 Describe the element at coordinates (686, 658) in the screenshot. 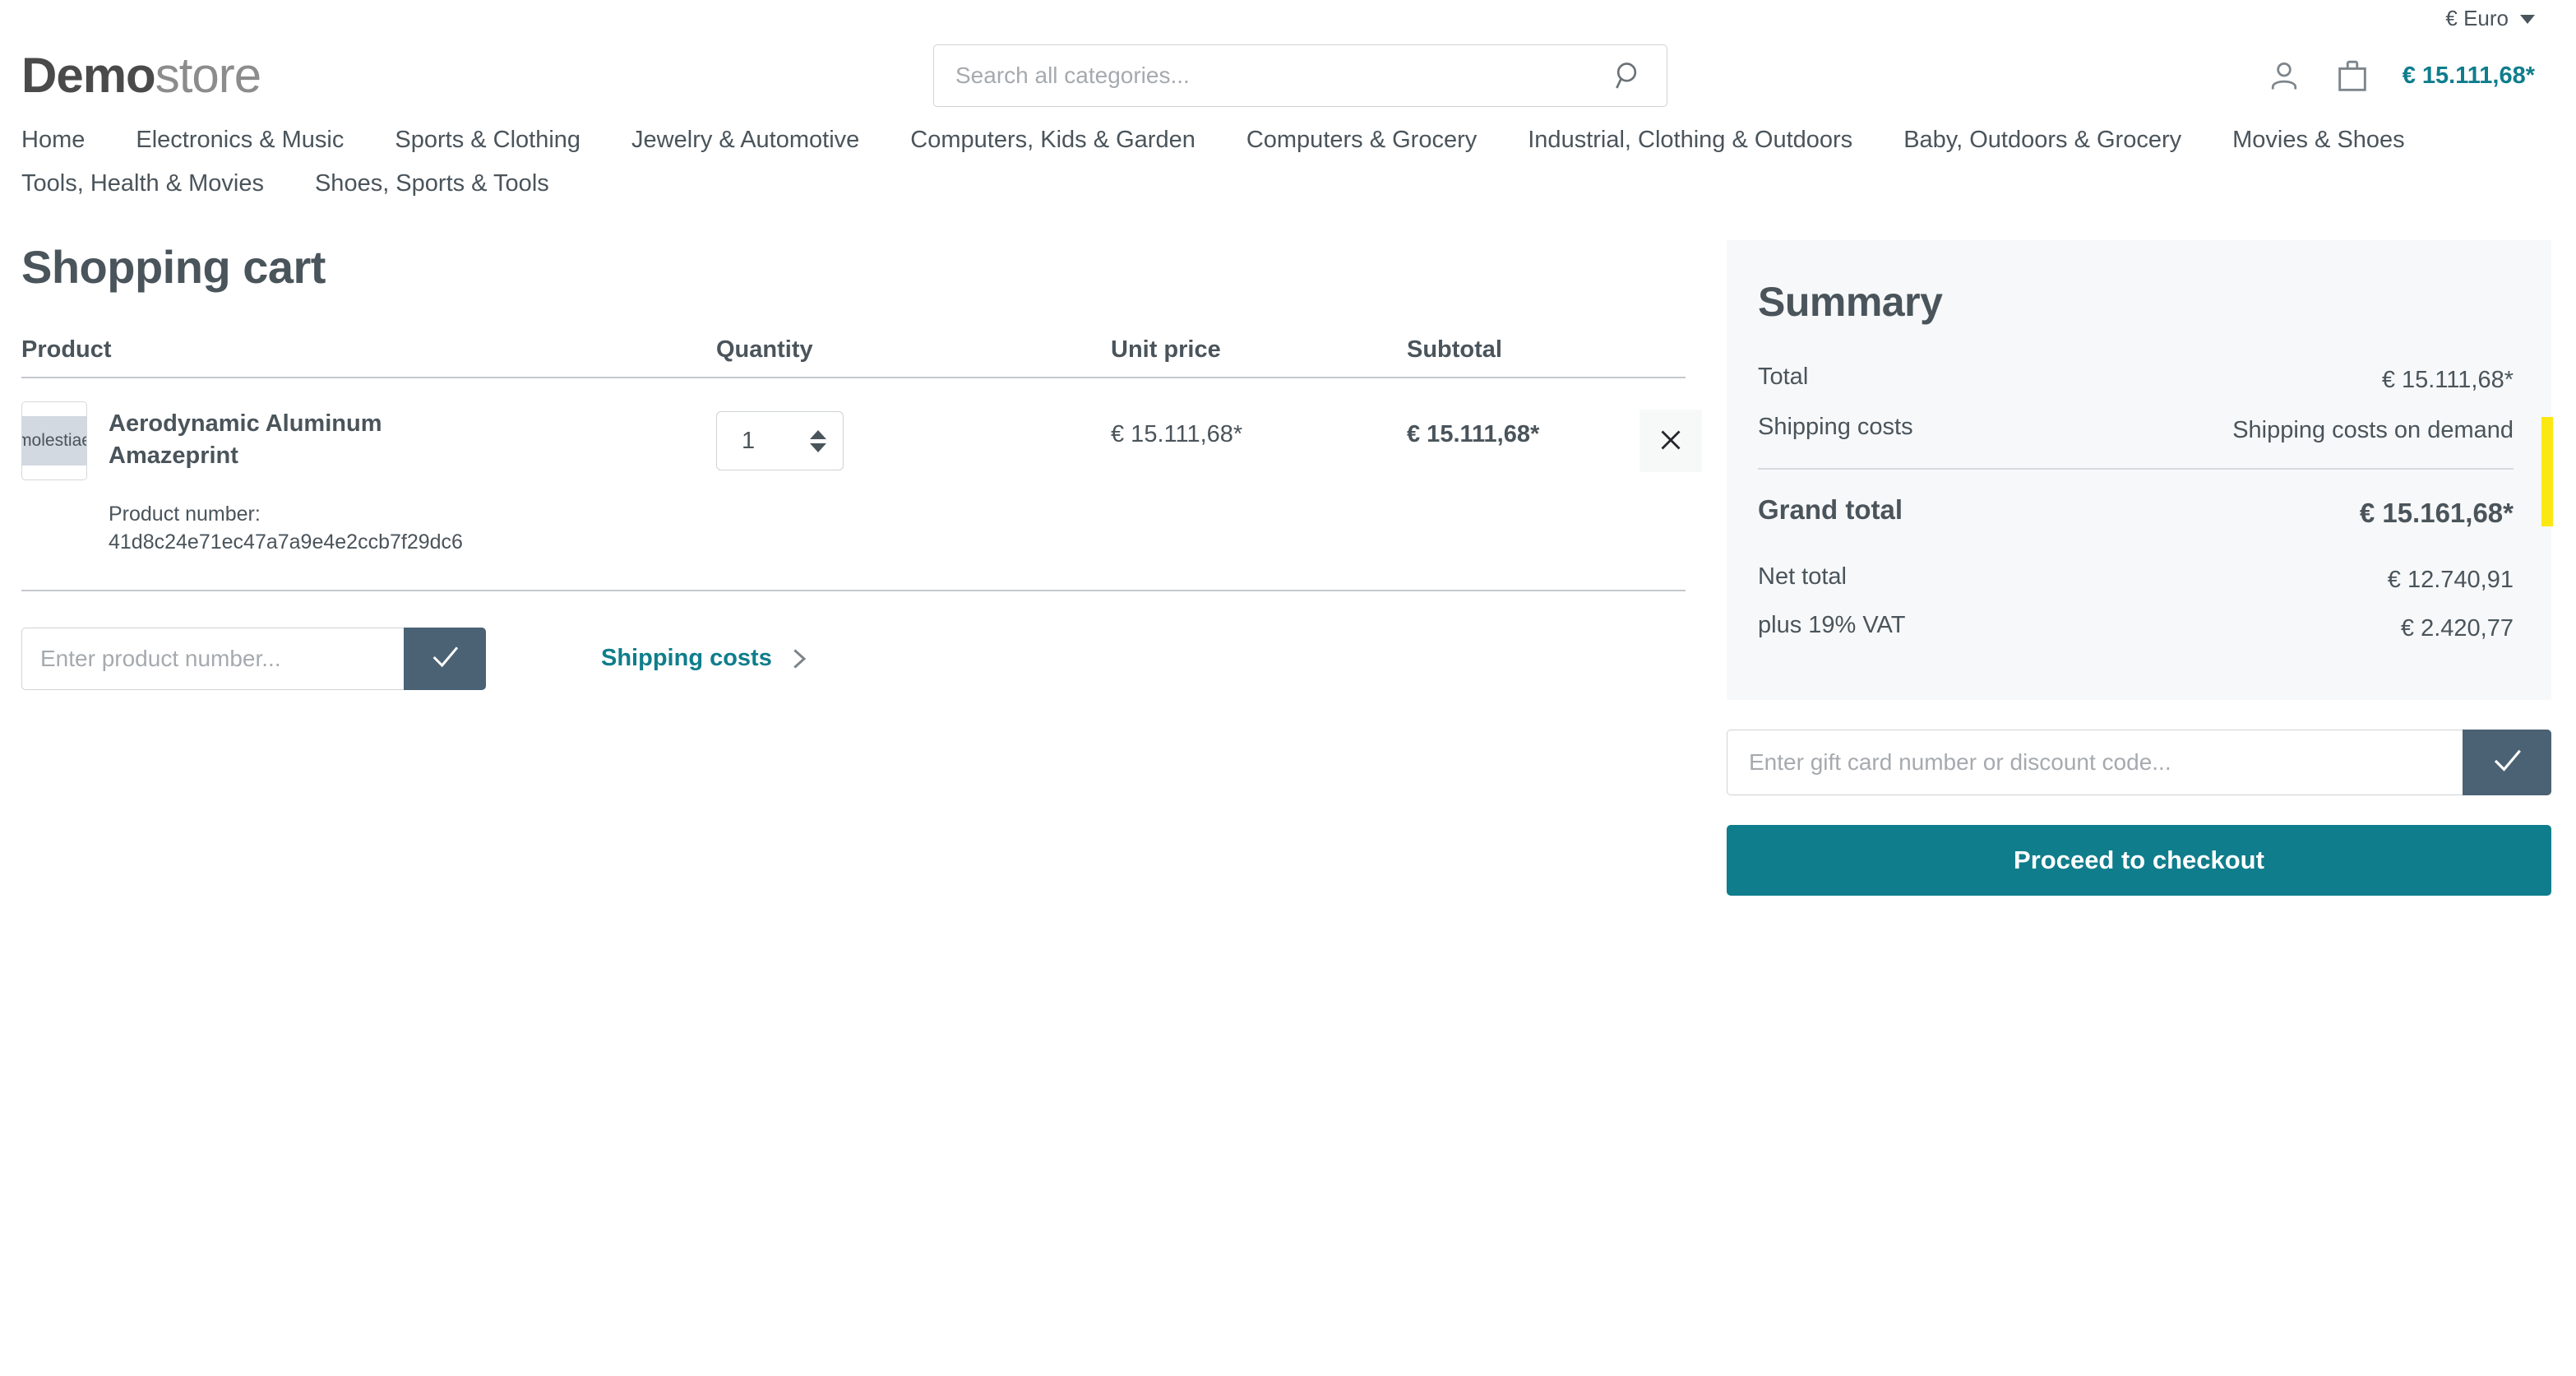

I see `shipping-costs-link-label: Shipping costs` at that location.